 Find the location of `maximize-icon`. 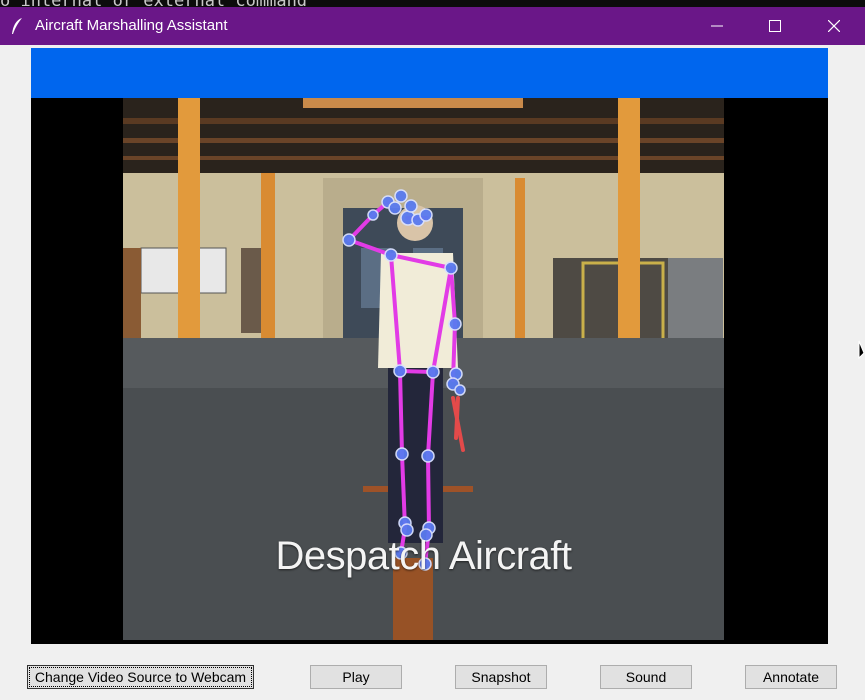

maximize-icon is located at coordinates (775, 26).